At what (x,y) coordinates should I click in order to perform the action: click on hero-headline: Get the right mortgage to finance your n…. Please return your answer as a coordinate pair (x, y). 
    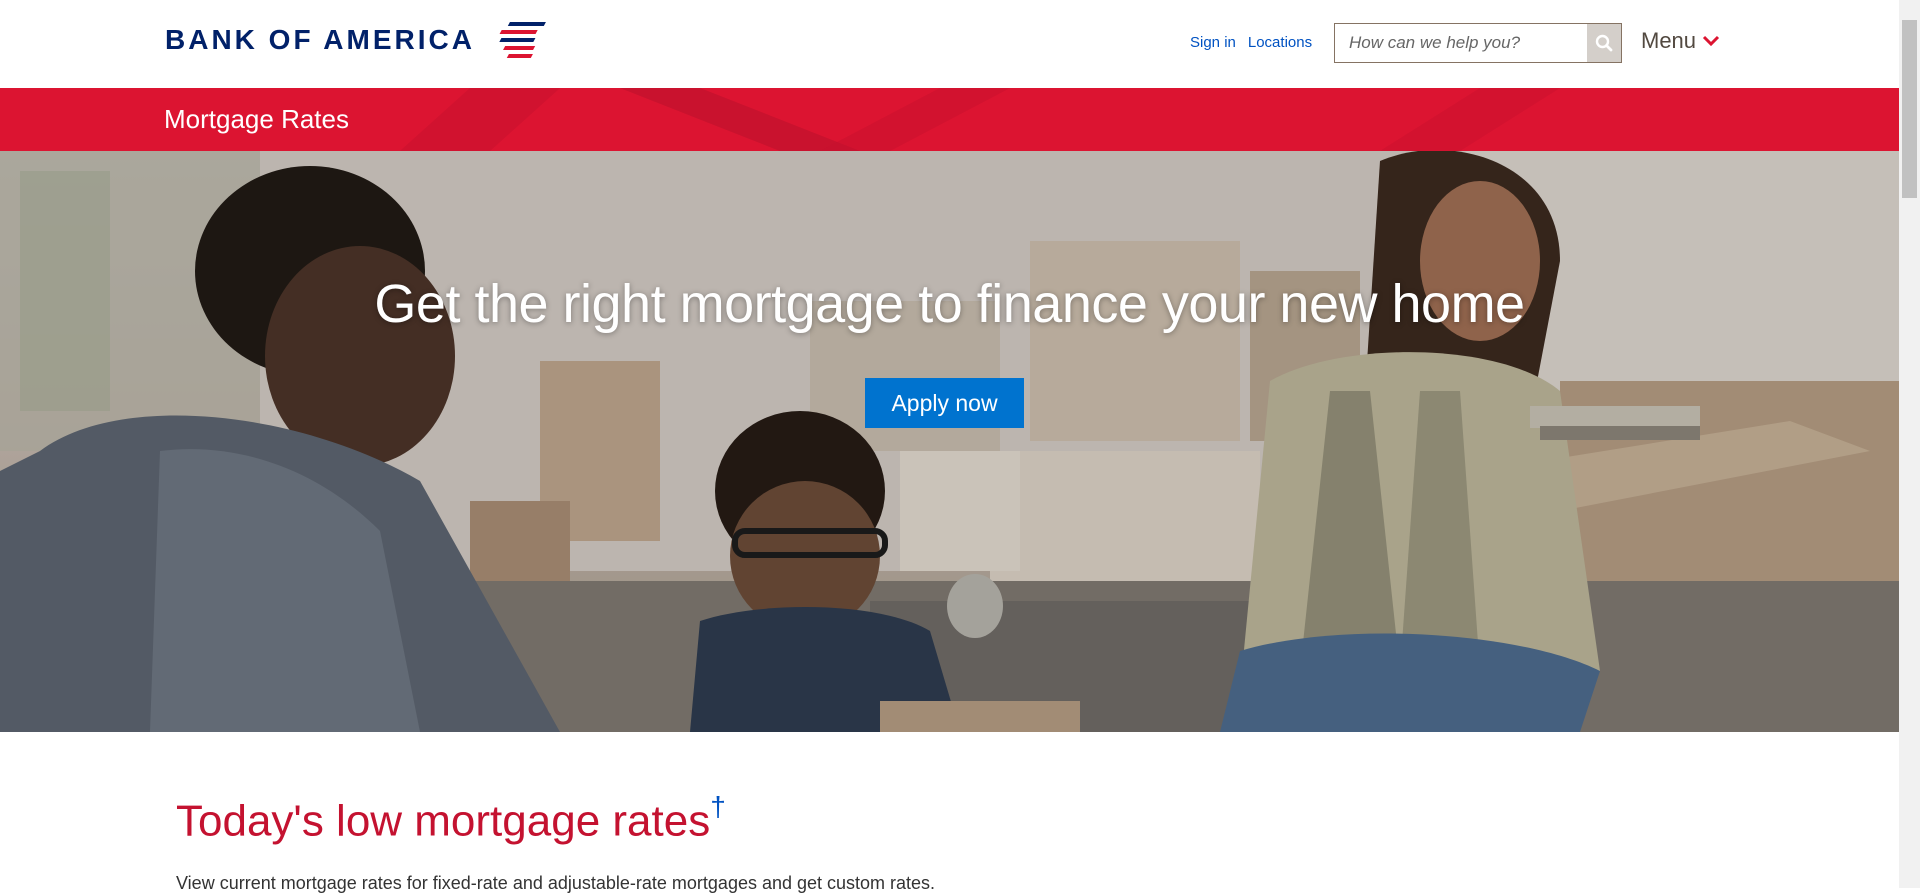
    Looking at the image, I should click on (949, 304).